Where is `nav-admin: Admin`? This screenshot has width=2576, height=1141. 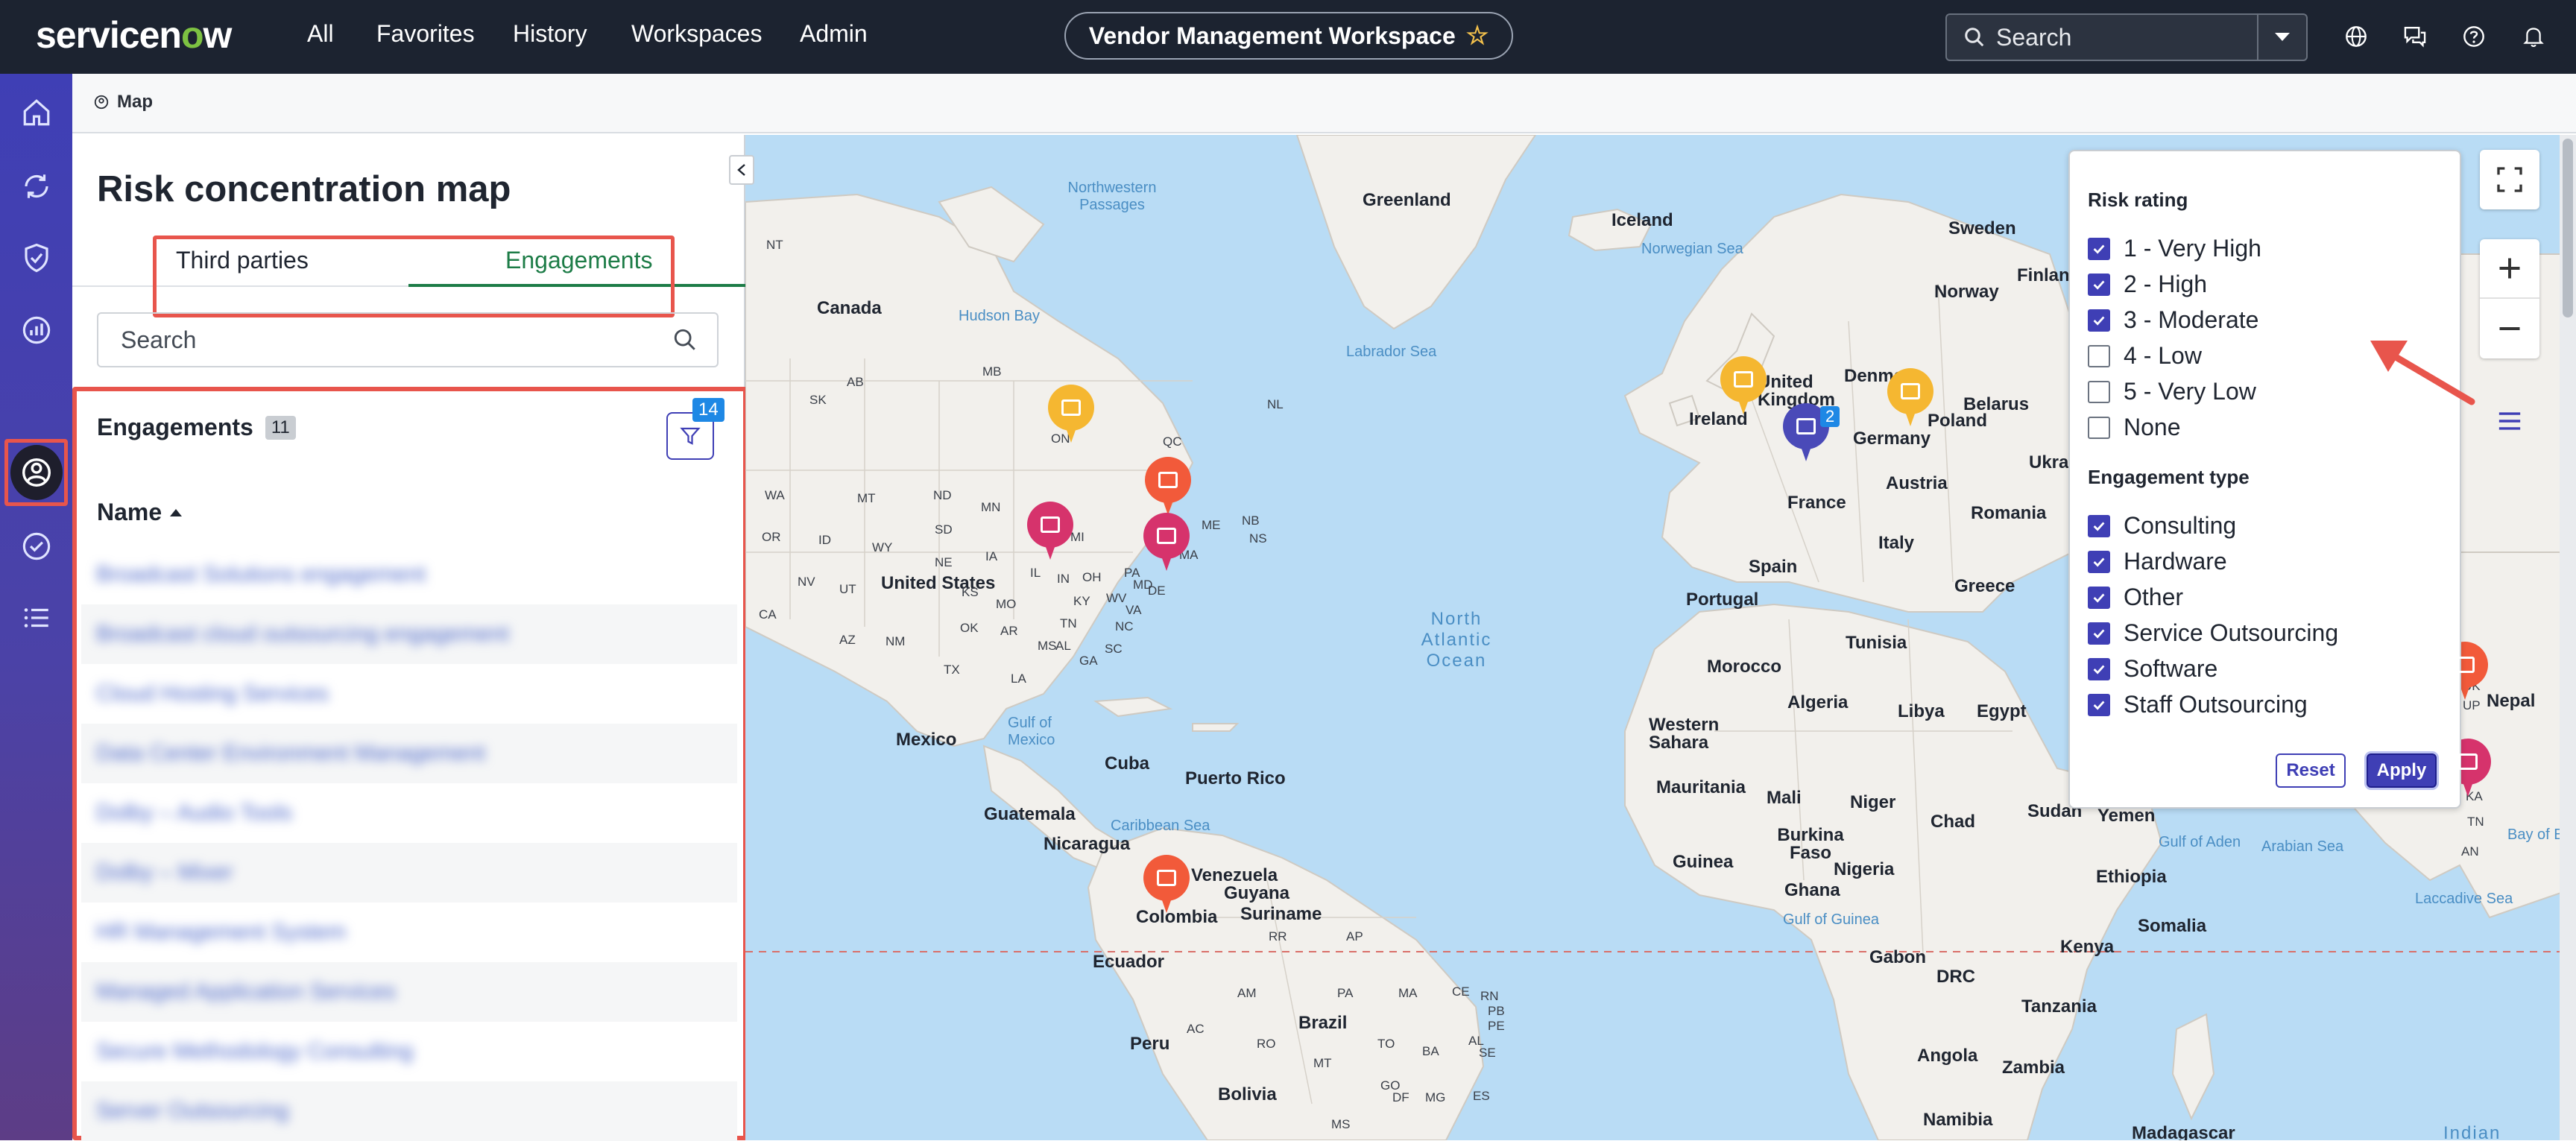 nav-admin: Admin is located at coordinates (834, 34).